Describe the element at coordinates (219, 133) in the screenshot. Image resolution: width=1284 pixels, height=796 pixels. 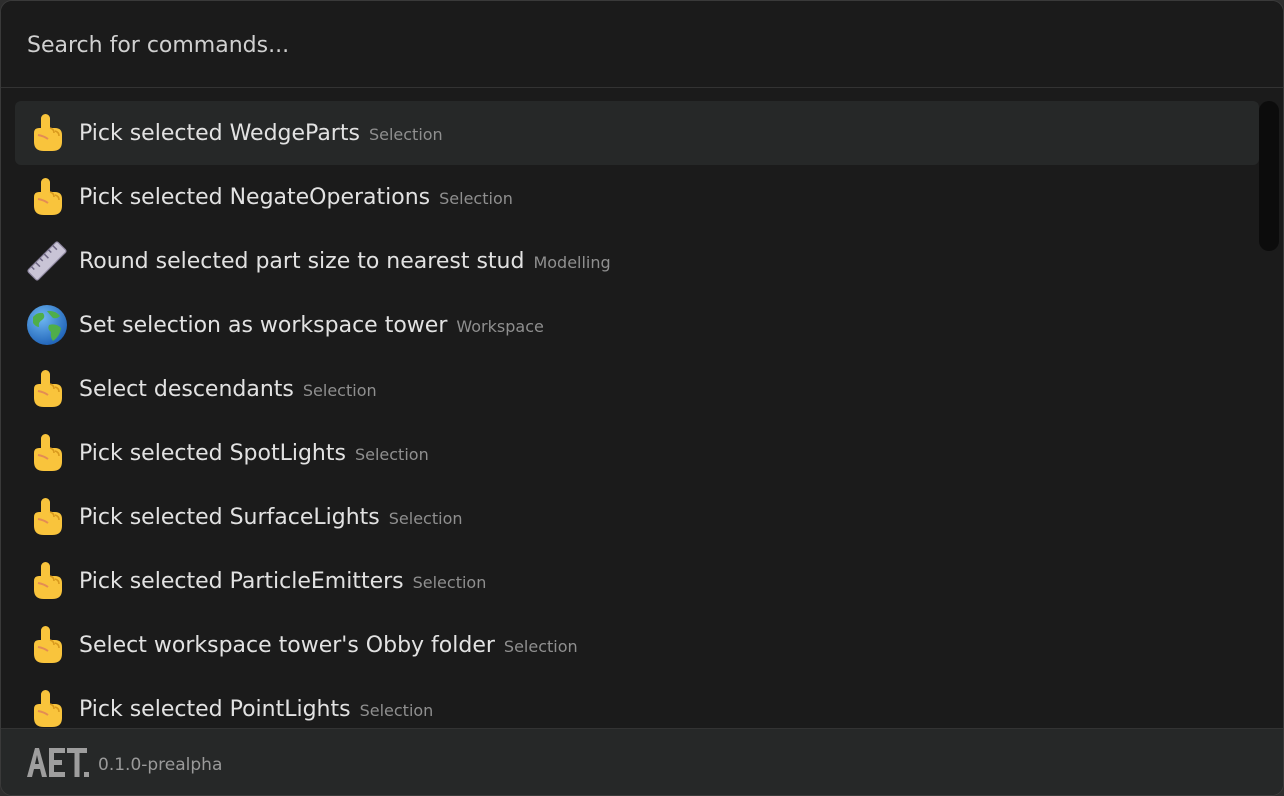
I see `command-label: Pick selected WedgeParts` at that location.